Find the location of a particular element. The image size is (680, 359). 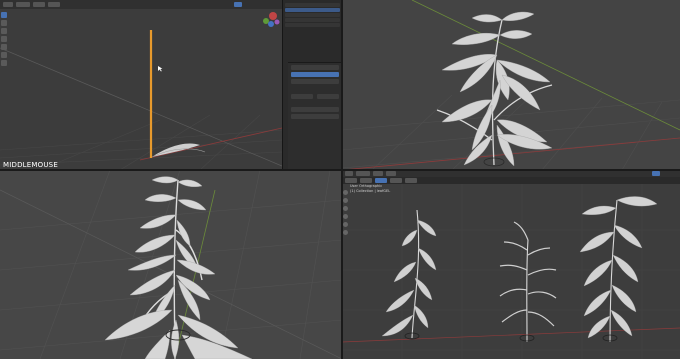

collection-label: (1) Collection | leafGEL is located at coordinates (370, 191).